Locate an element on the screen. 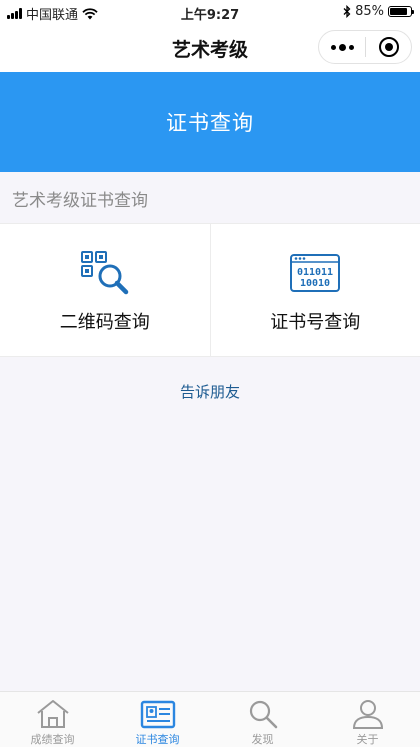 Image resolution: width=420 pixels, height=747 pixels. svg-text: 10010 is located at coordinates (315, 283).